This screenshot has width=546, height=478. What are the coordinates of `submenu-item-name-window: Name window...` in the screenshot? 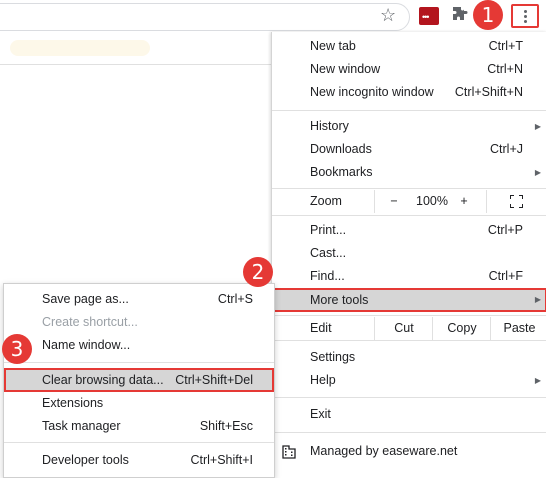 It's located at (139, 345).